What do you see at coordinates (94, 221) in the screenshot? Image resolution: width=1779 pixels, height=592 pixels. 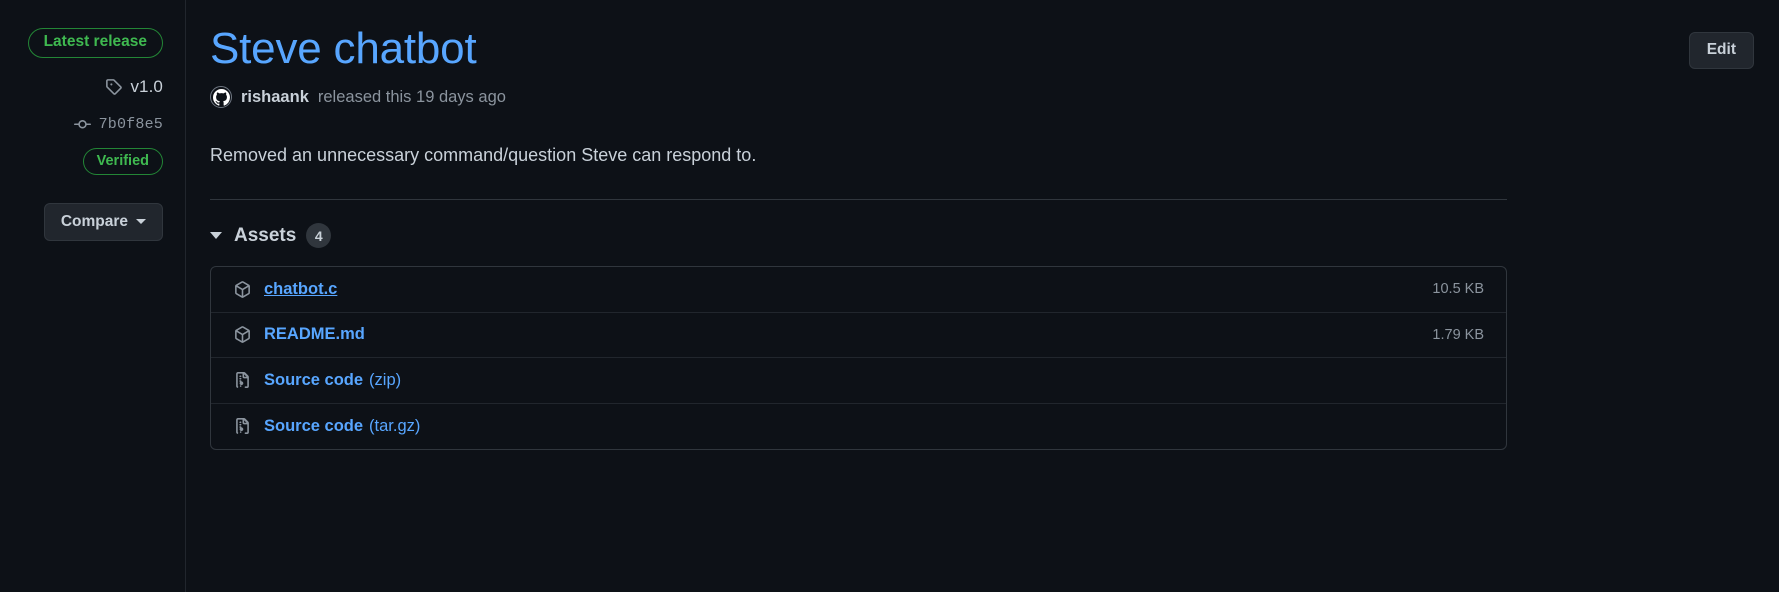 I see `compare-button-label: Compare` at bounding box center [94, 221].